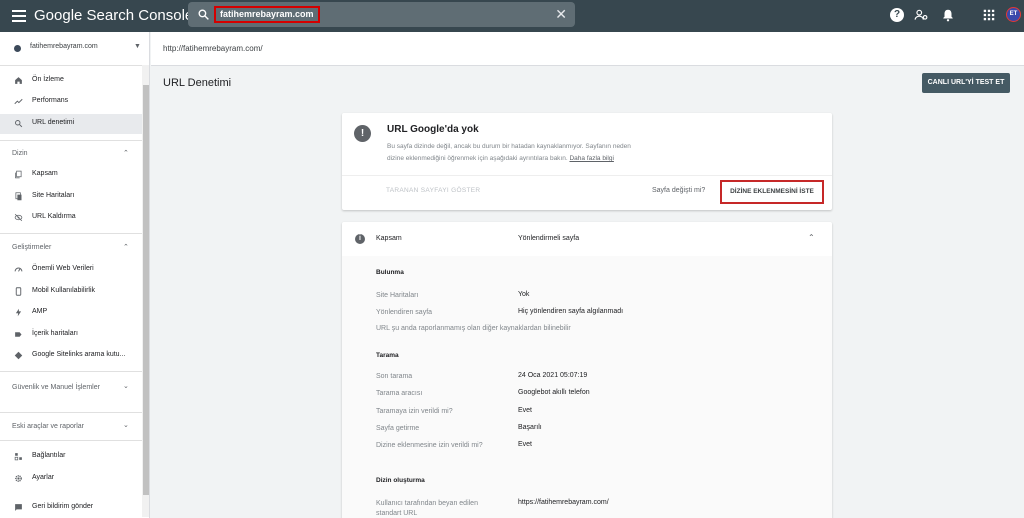 This screenshot has height=518, width=1024. What do you see at coordinates (18, 457) in the screenshot?
I see `links-icon` at bounding box center [18, 457].